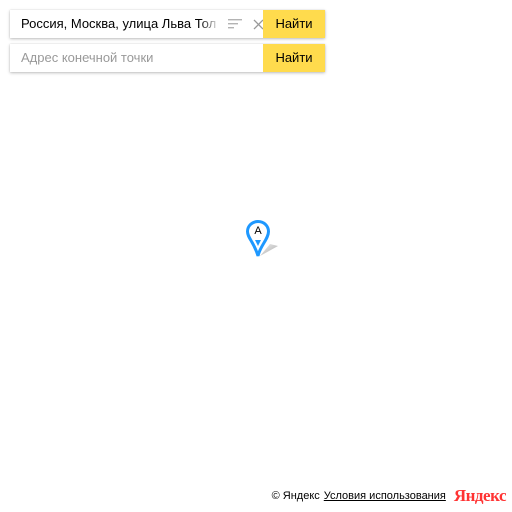  What do you see at coordinates (385, 496) in the screenshot?
I see `terms-of-use-link: Условия использования` at bounding box center [385, 496].